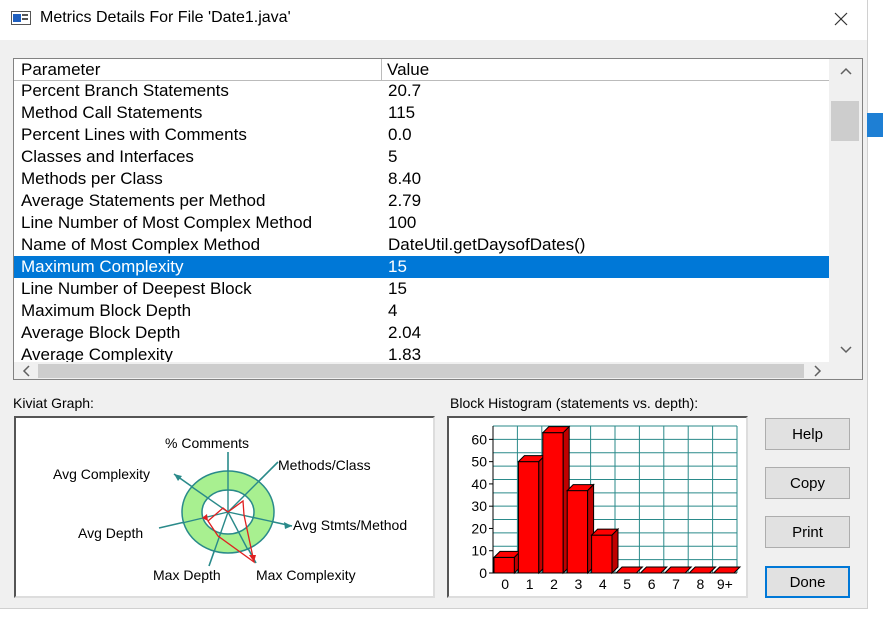 Image resolution: width=883 pixels, height=622 pixels. Describe the element at coordinates (479, 439) in the screenshot. I see `y-tick-label: 60` at that location.